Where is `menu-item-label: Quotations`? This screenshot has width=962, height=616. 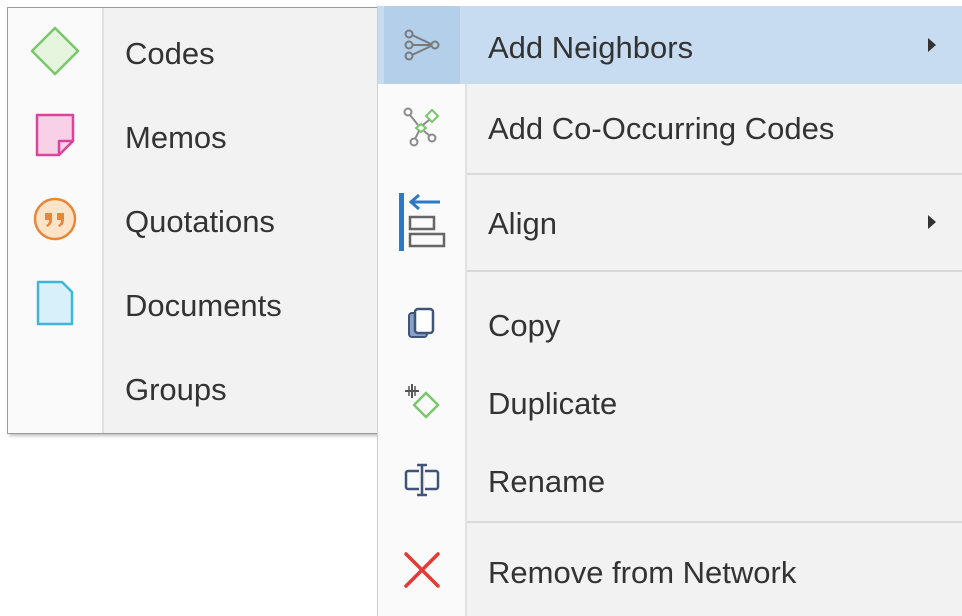
menu-item-label: Quotations is located at coordinates (200, 221).